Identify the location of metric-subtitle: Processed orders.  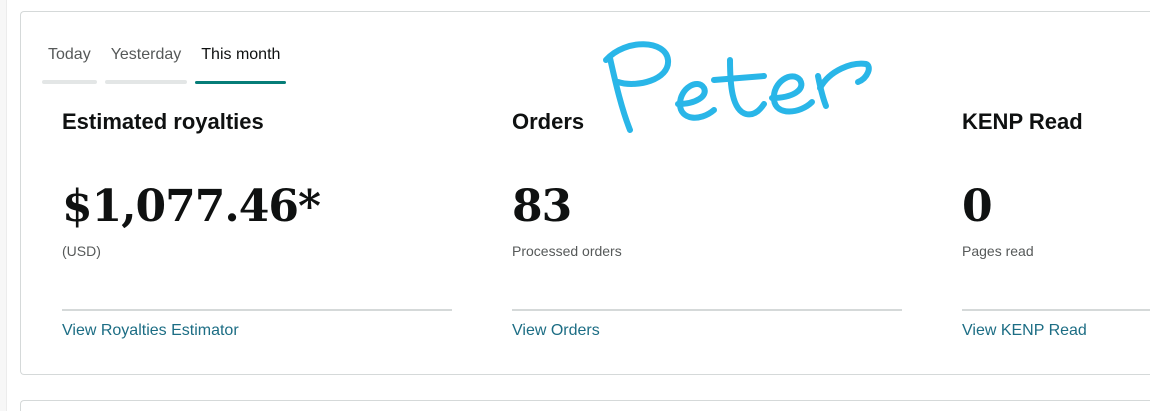
(567, 251).